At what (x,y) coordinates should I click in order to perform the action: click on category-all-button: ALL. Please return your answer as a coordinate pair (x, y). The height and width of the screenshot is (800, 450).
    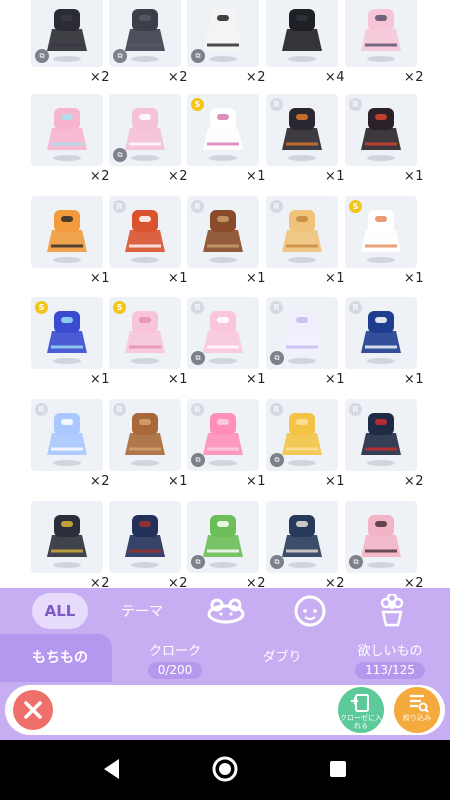
    Looking at the image, I should click on (60, 611).